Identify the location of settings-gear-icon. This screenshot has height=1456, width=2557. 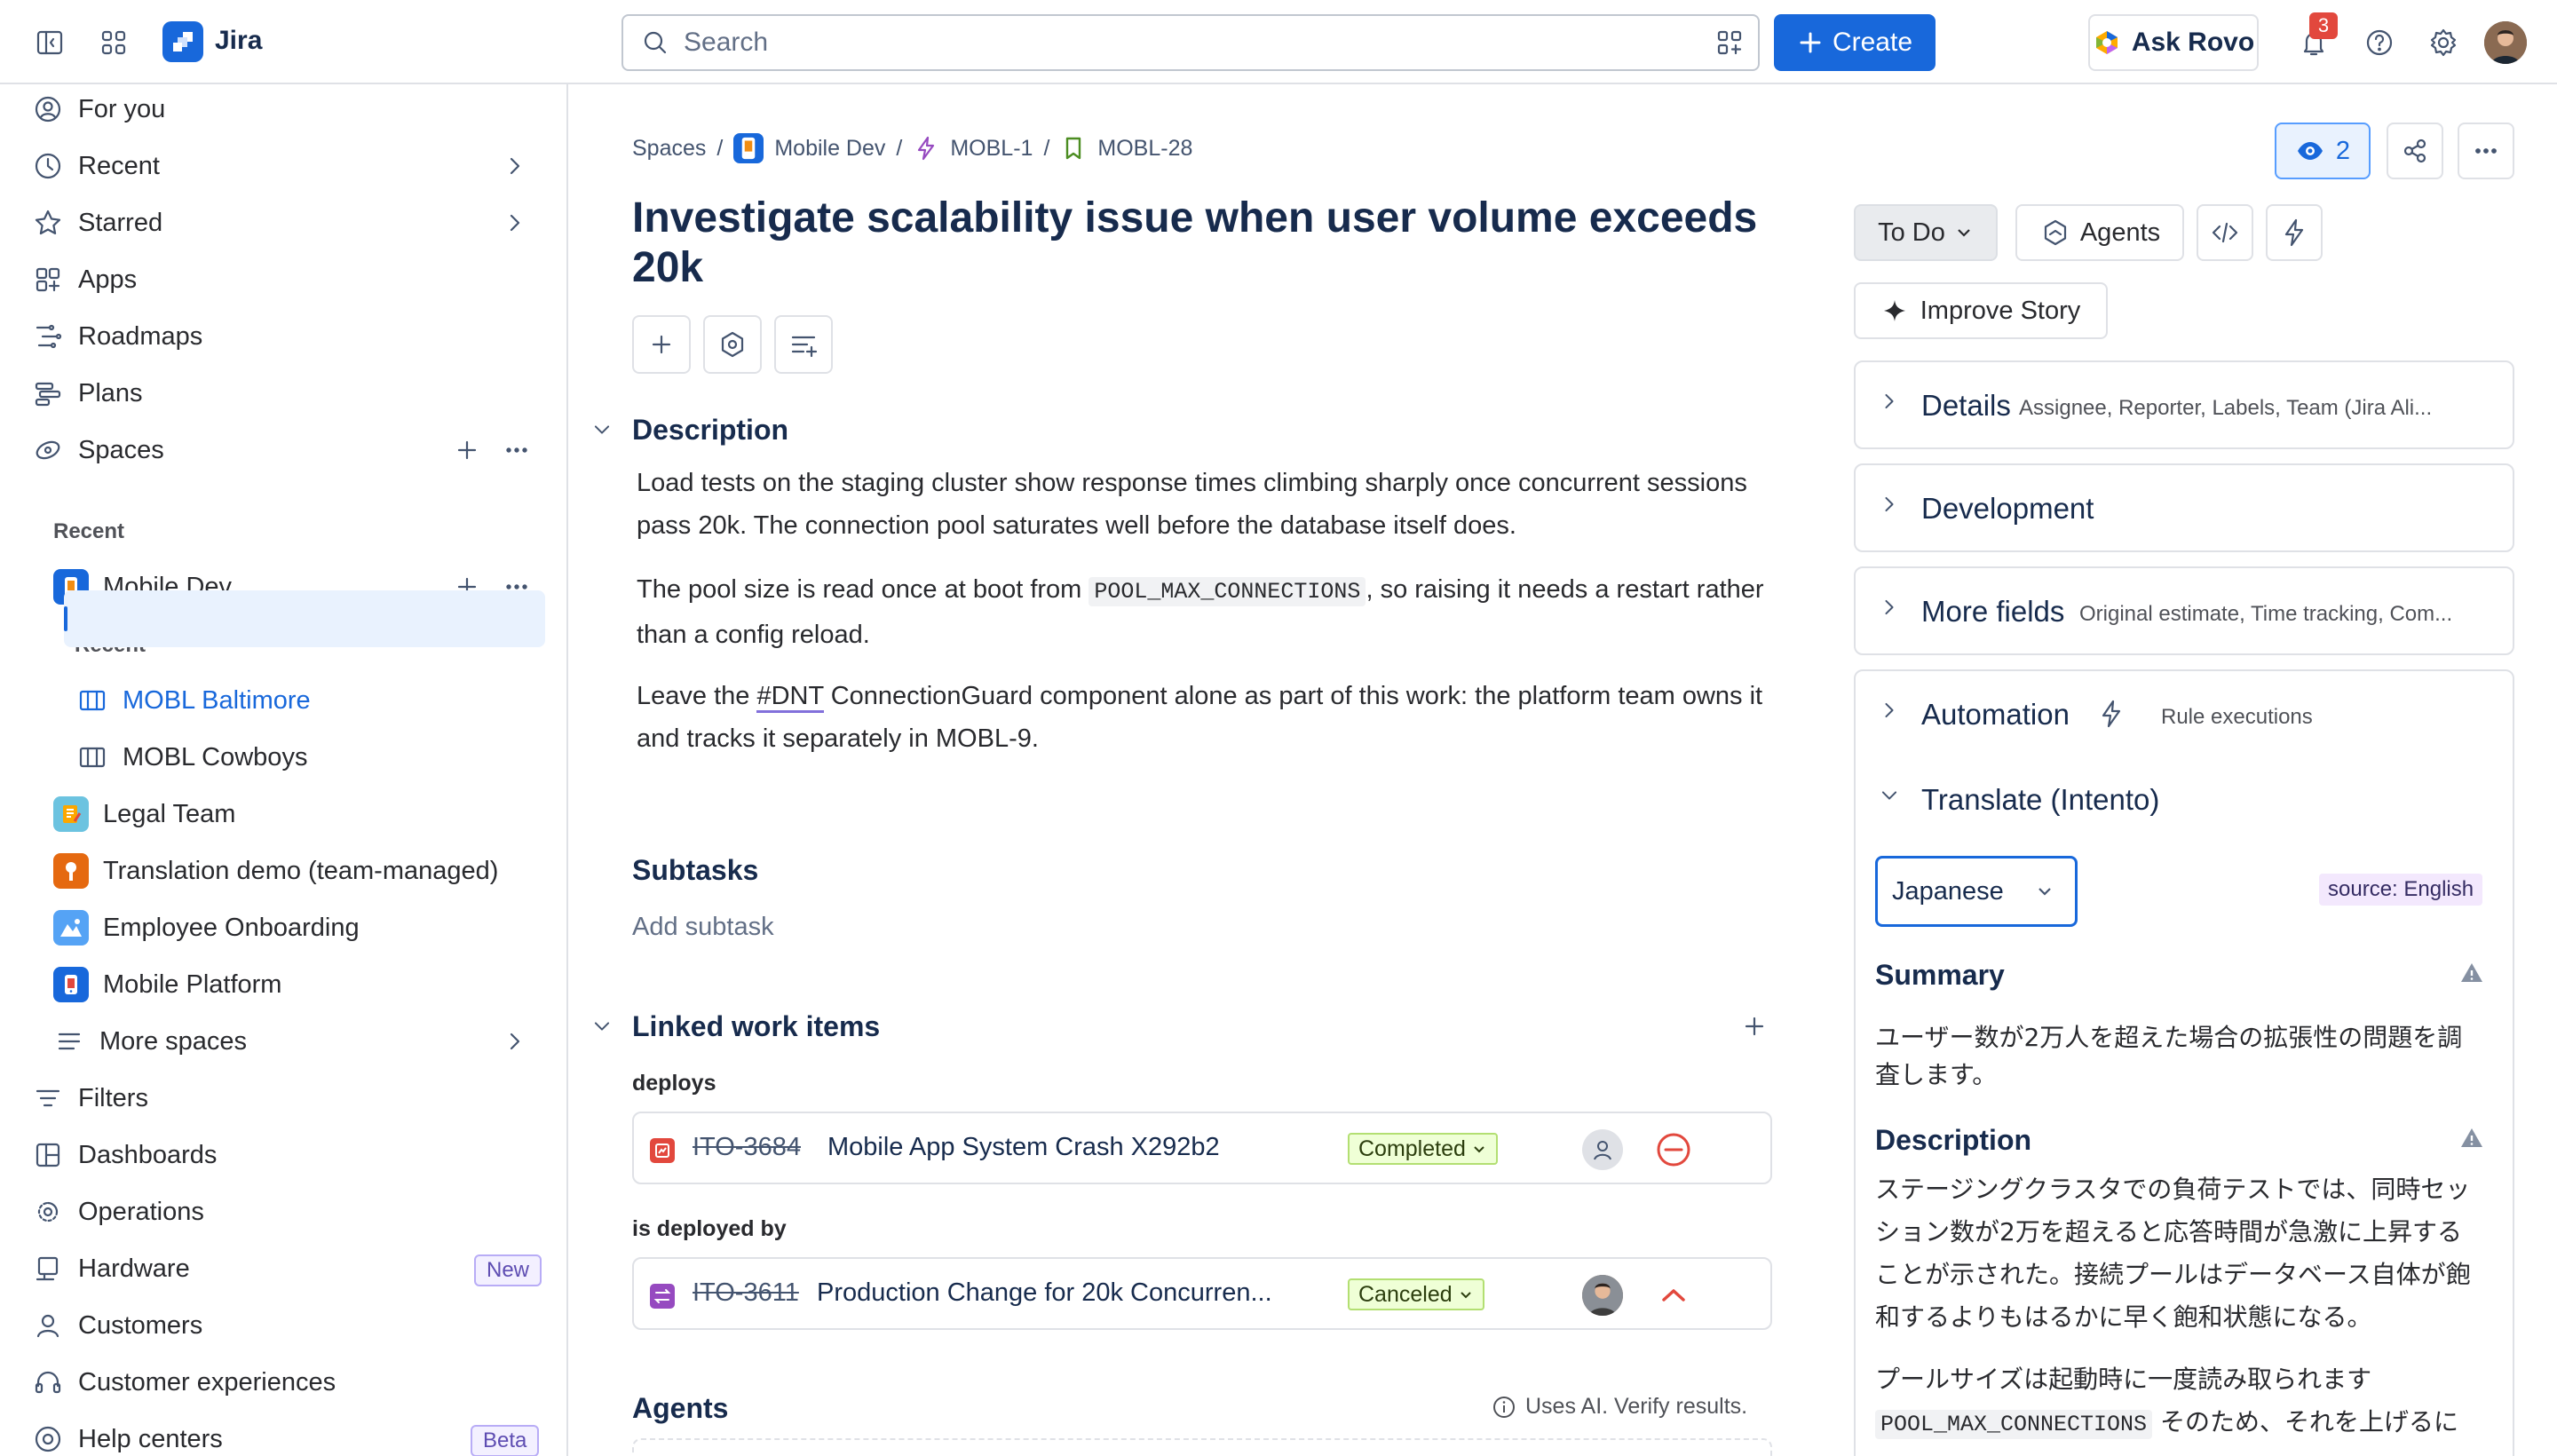
(2443, 42).